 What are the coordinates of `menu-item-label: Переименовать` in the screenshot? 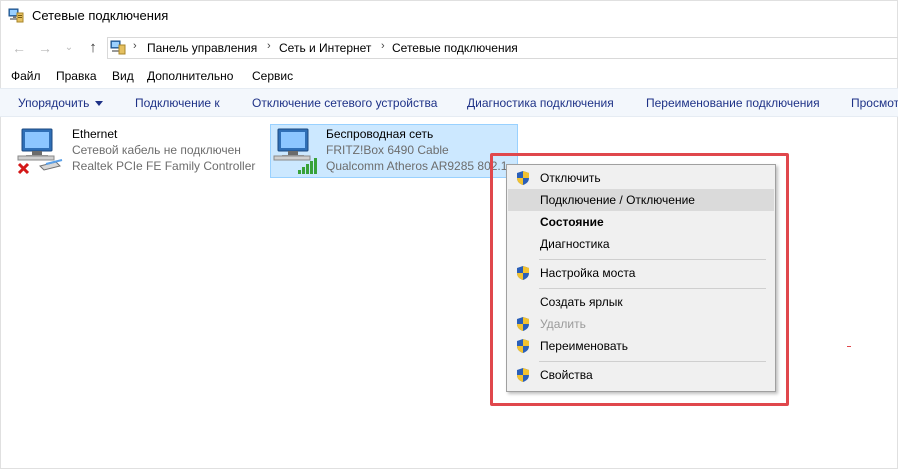 It's located at (584, 346).